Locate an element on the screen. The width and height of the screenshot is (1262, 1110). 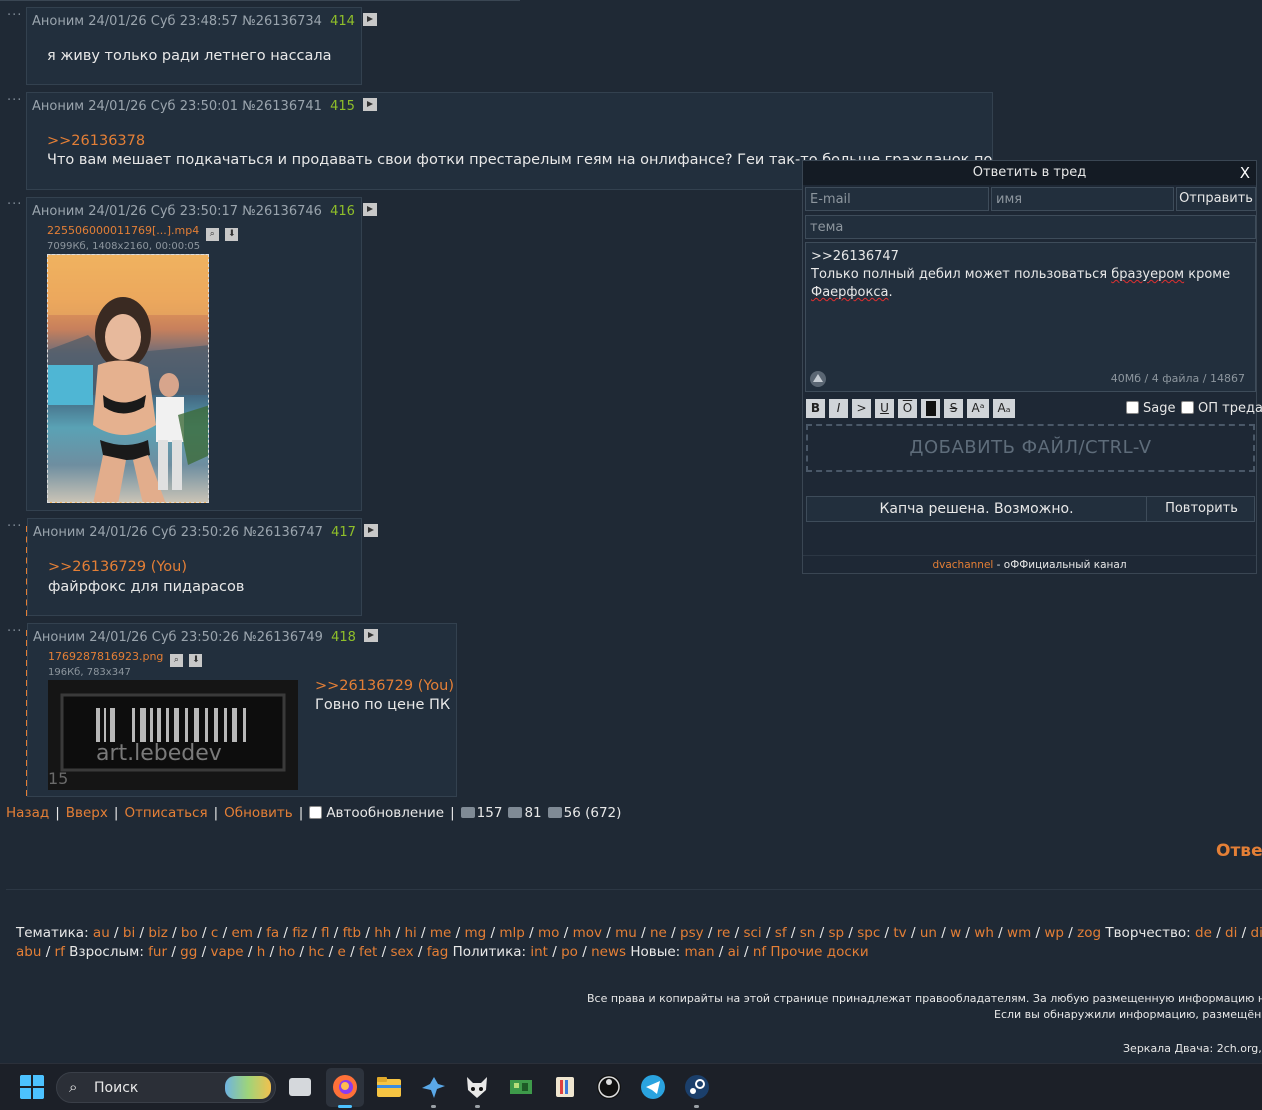
board-link-news: news is located at coordinates (608, 952).